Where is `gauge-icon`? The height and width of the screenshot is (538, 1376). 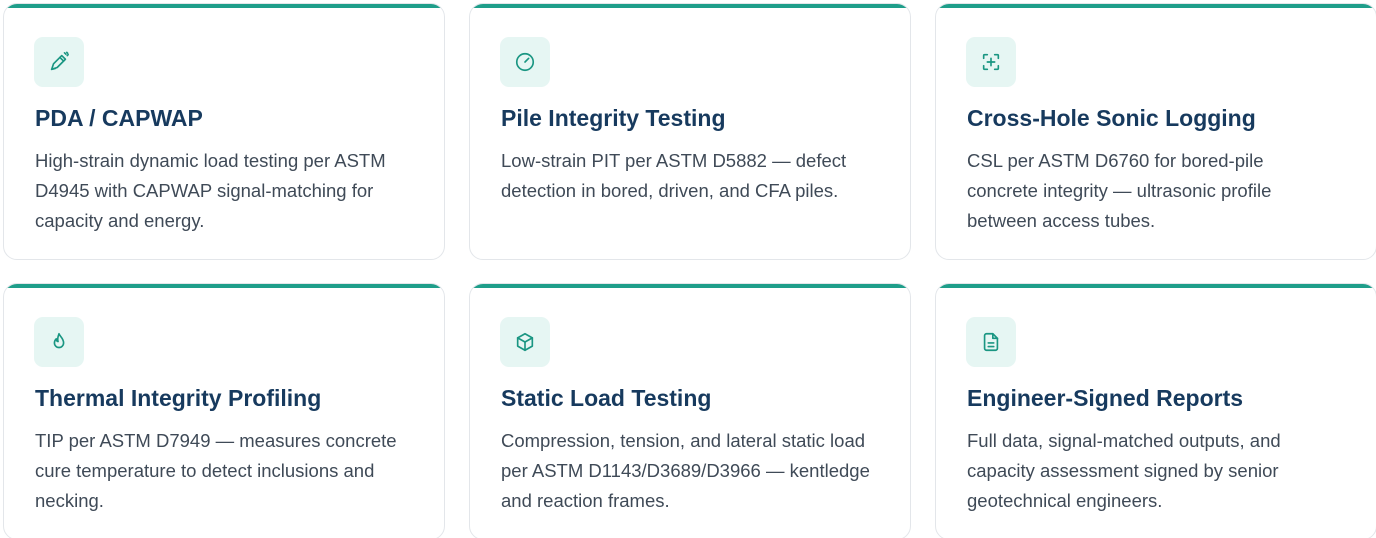 gauge-icon is located at coordinates (525, 62).